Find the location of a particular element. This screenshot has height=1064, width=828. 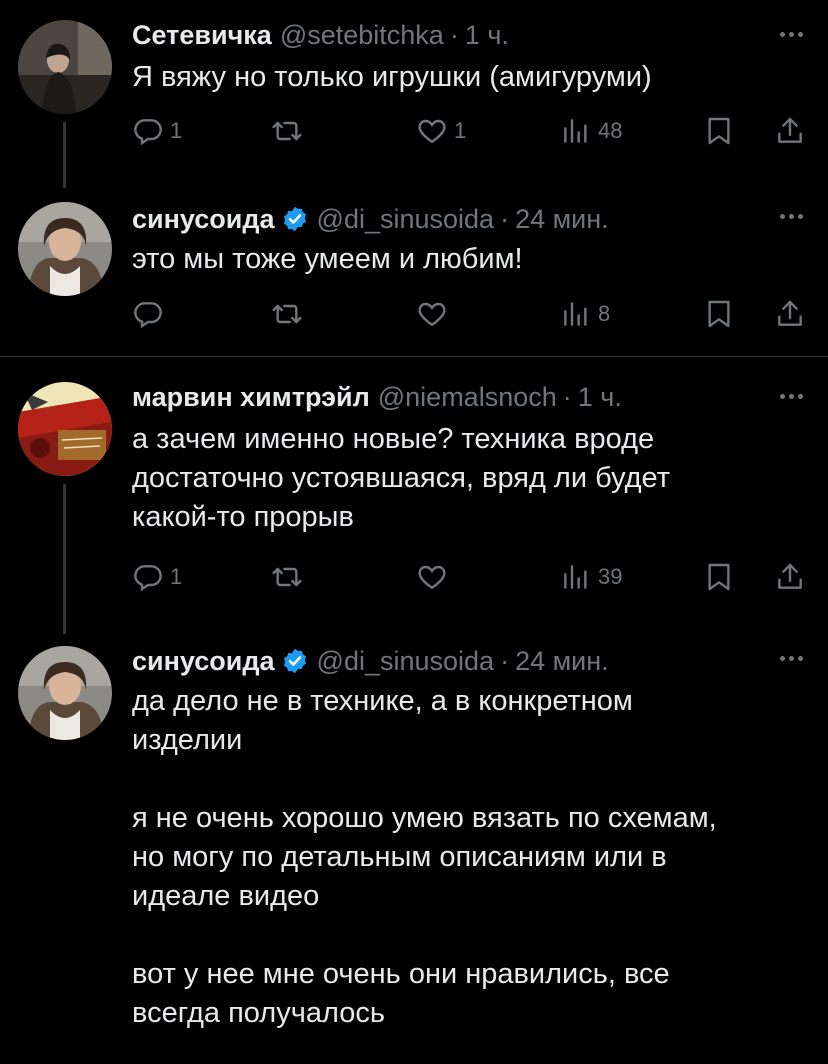

author-name: Сетевичка is located at coordinates (202, 35).